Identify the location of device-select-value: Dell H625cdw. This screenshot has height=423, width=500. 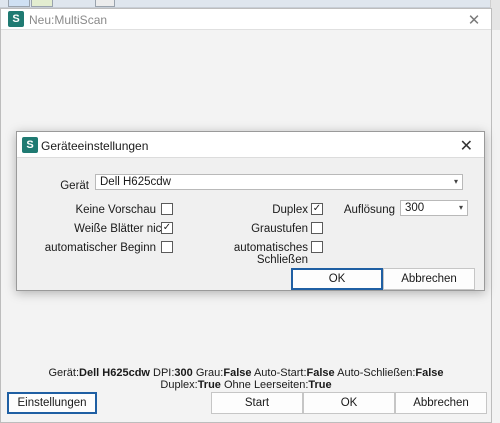
(135, 182).